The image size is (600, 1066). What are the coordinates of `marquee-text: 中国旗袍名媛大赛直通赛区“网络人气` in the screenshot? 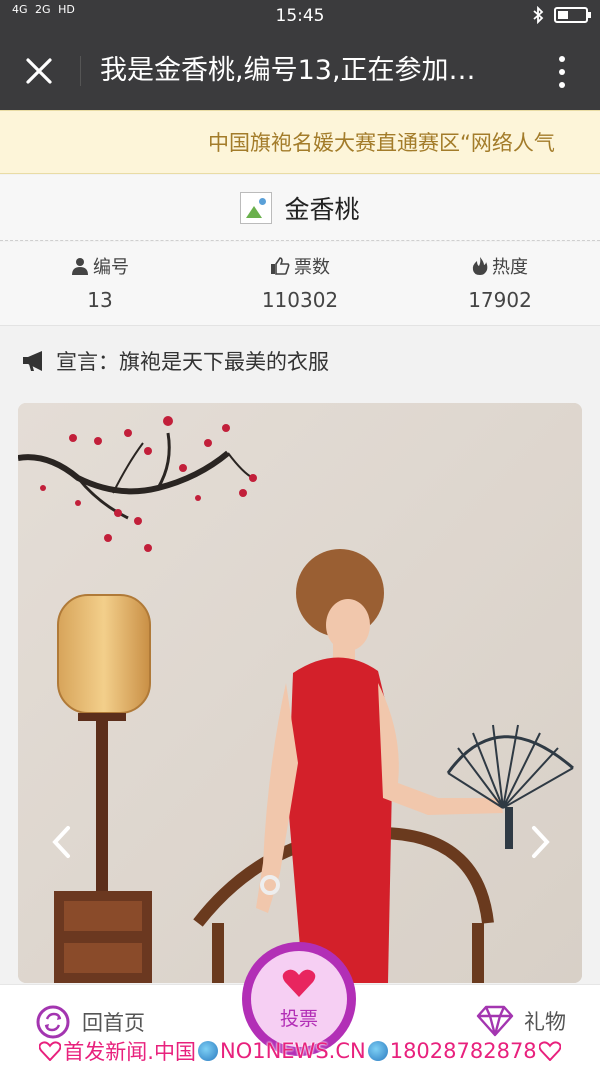 It's located at (381, 143).